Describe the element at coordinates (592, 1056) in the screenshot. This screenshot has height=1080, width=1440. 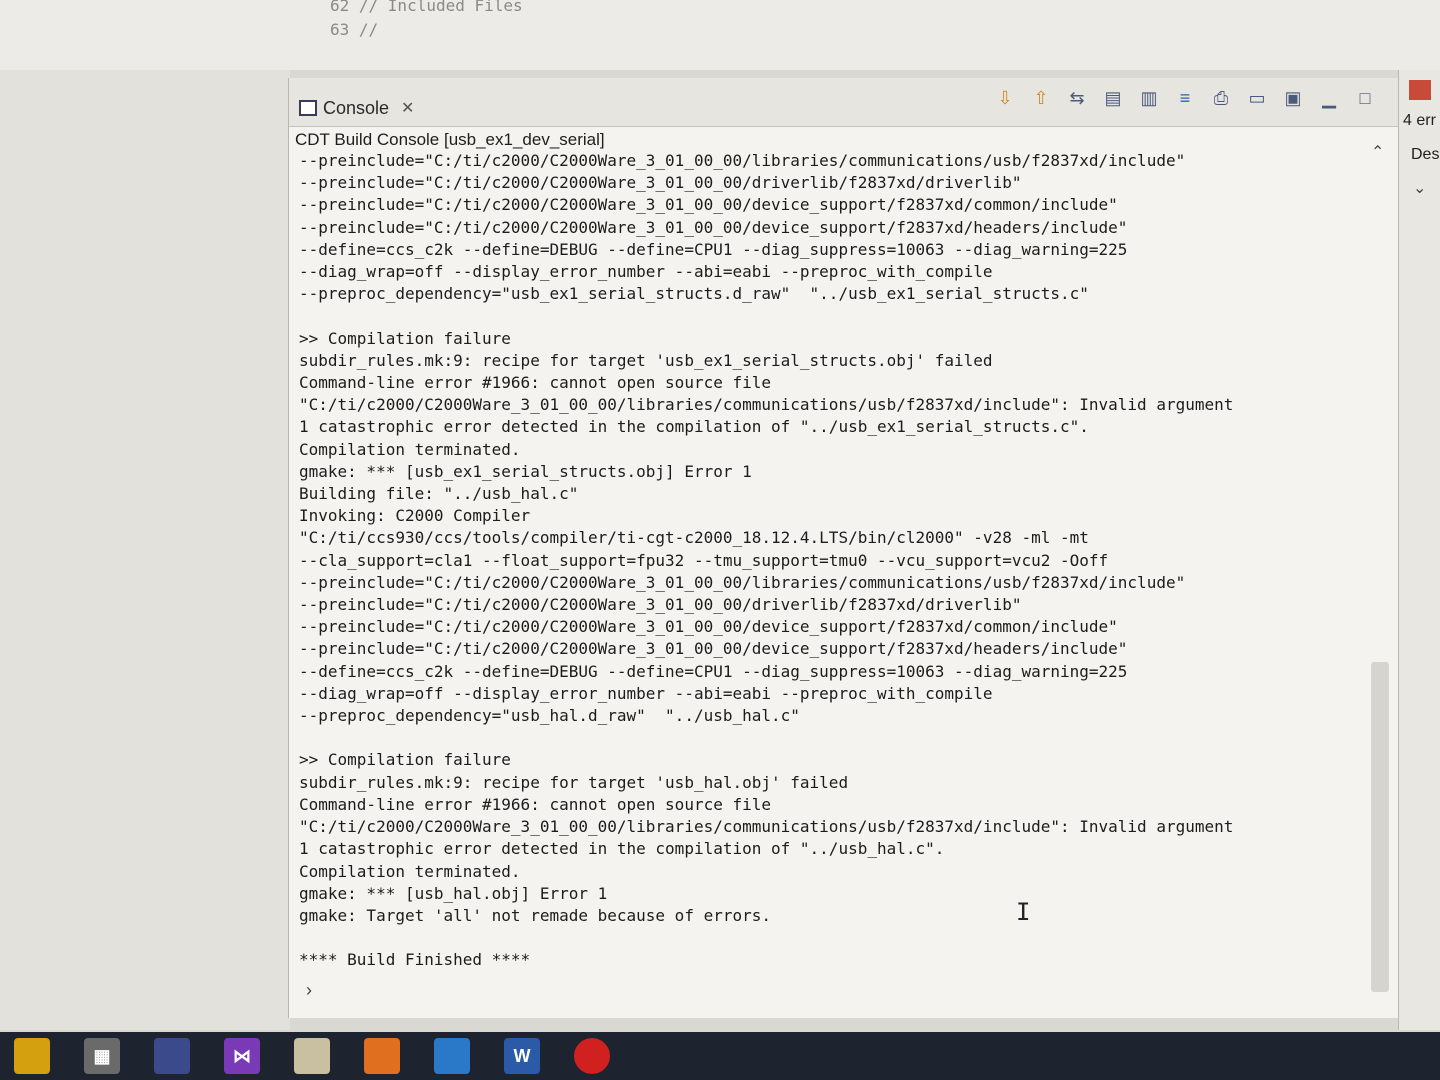
I see `red-app-icon` at that location.